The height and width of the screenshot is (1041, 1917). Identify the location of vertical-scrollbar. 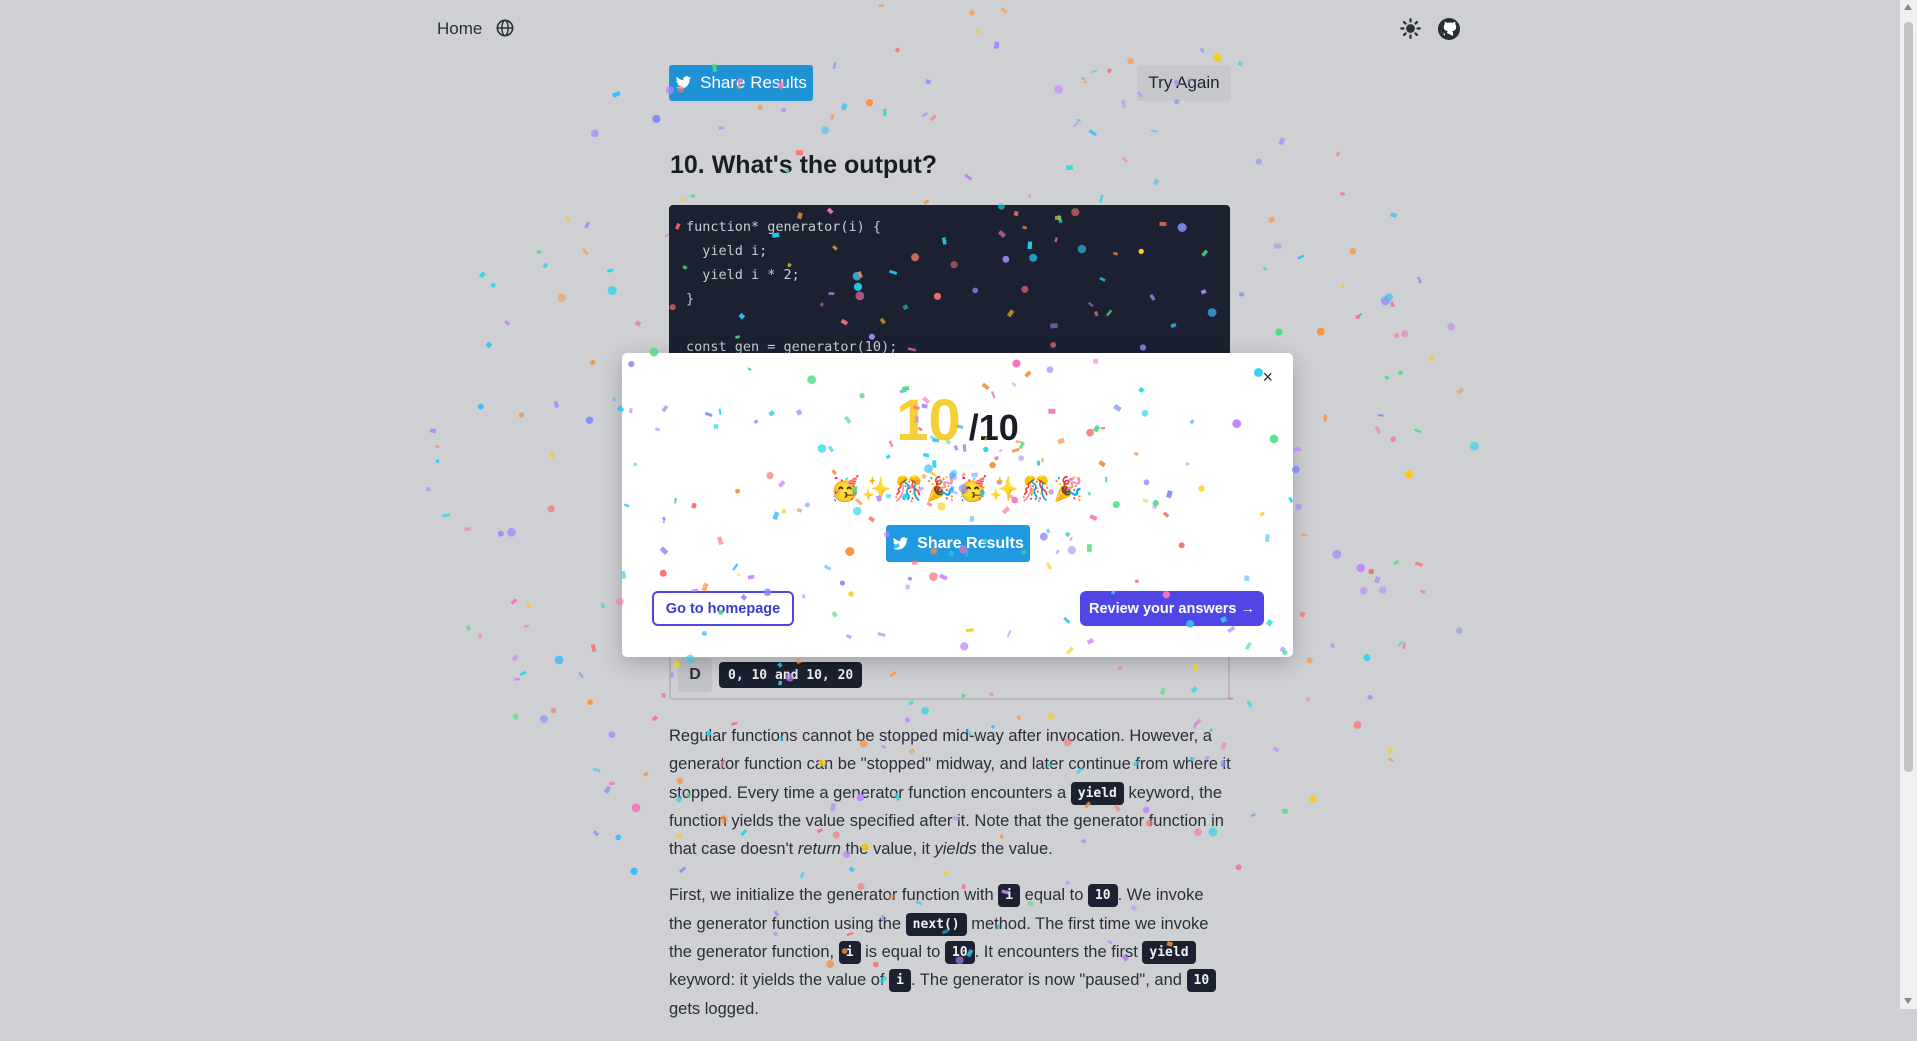
(1908, 504).